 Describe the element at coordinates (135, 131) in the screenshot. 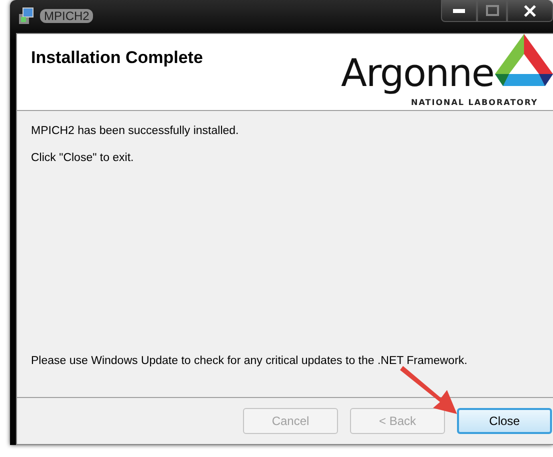

I see `status-message: MPICH2 has been successfully installed.` at that location.